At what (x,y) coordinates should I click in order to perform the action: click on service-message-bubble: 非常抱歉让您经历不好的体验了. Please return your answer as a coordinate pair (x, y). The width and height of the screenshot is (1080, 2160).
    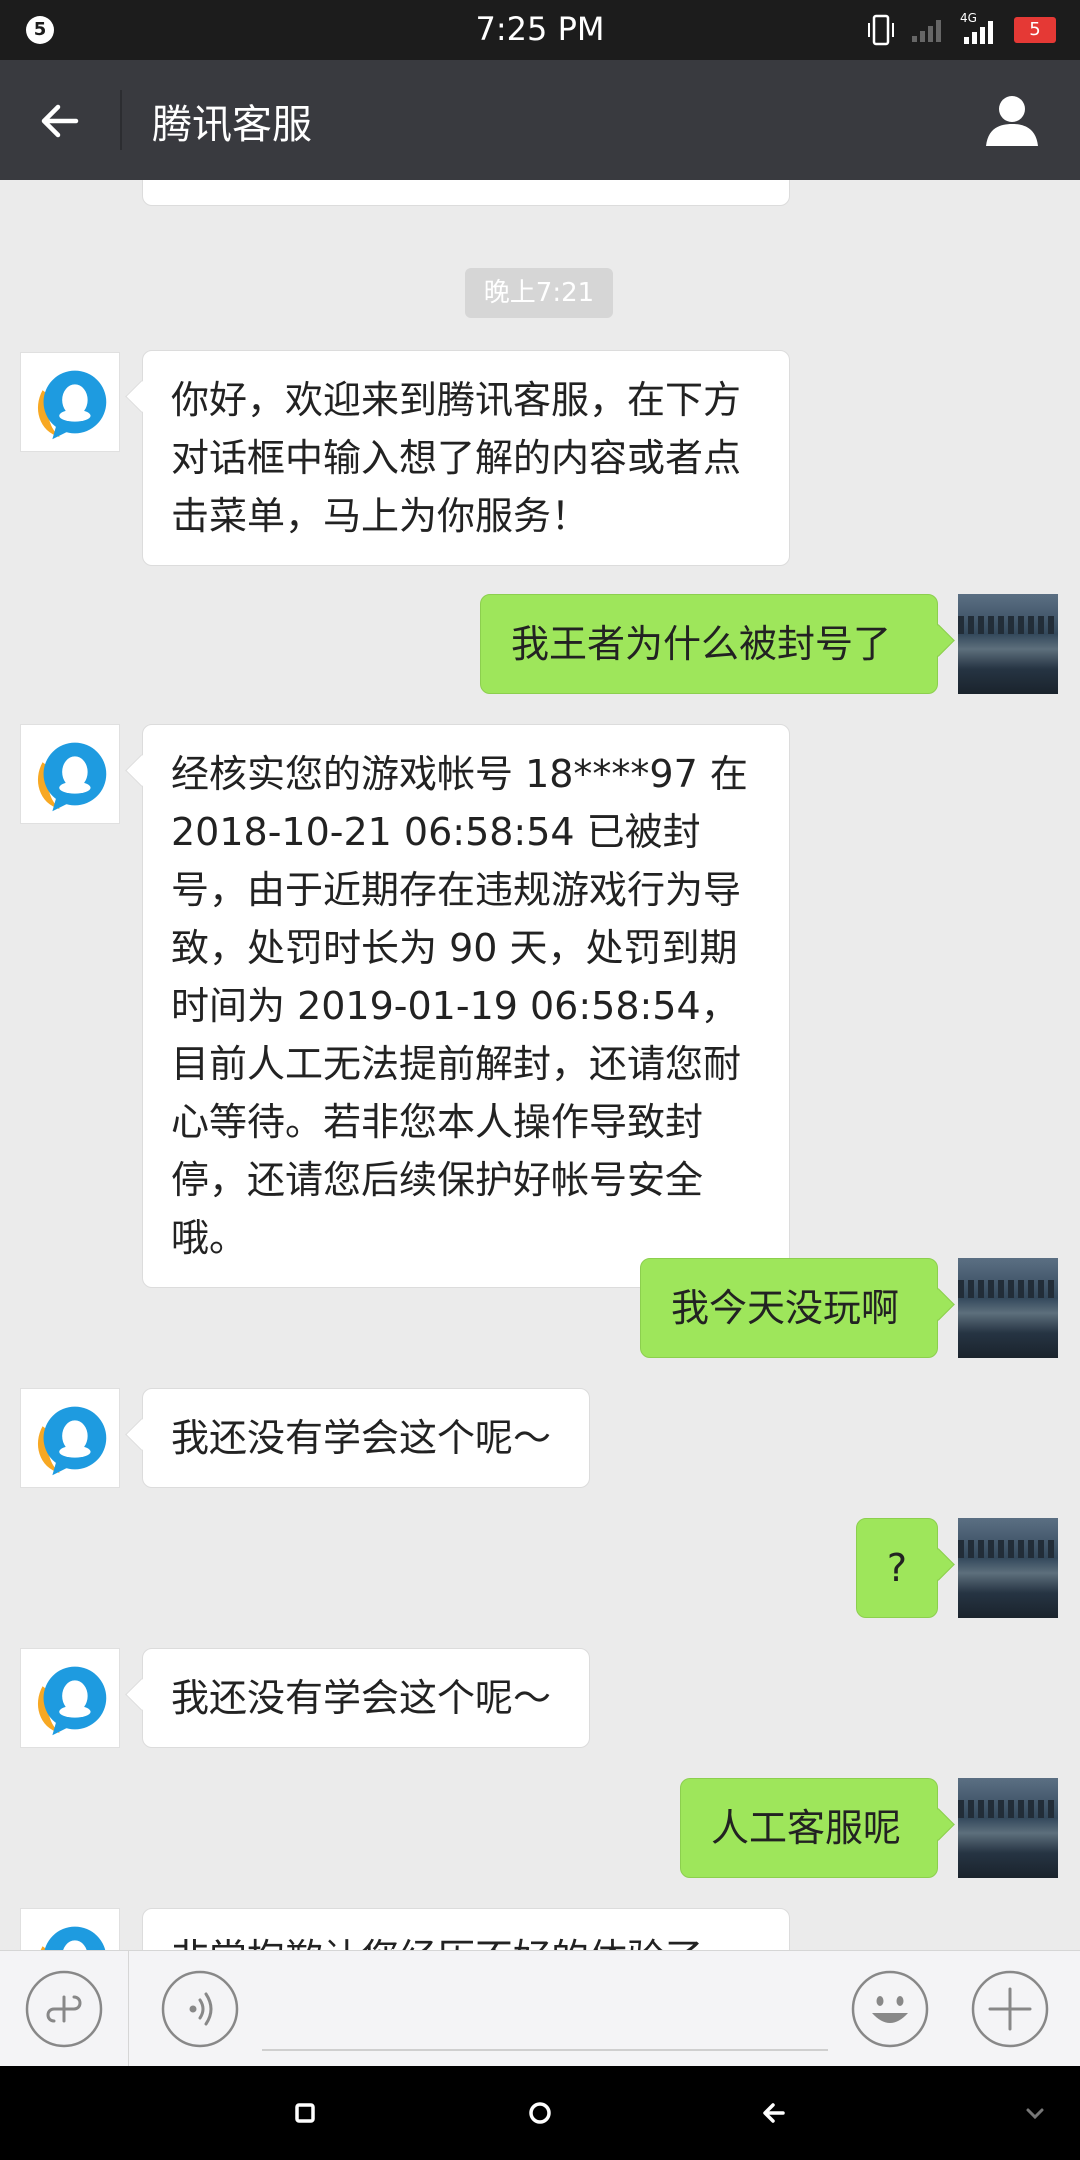
    Looking at the image, I should click on (466, 1929).